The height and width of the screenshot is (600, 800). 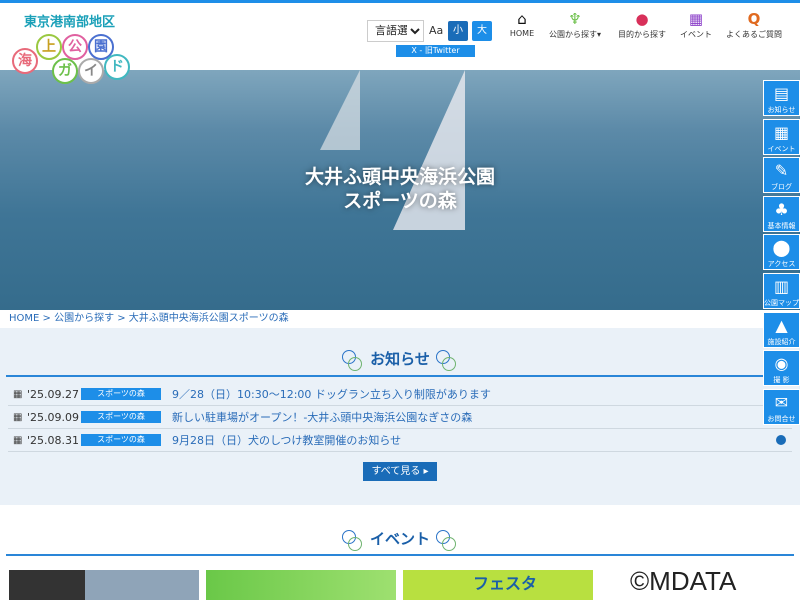 I want to click on nav-faq: Q よくあるご質問, so click(x=754, y=24).